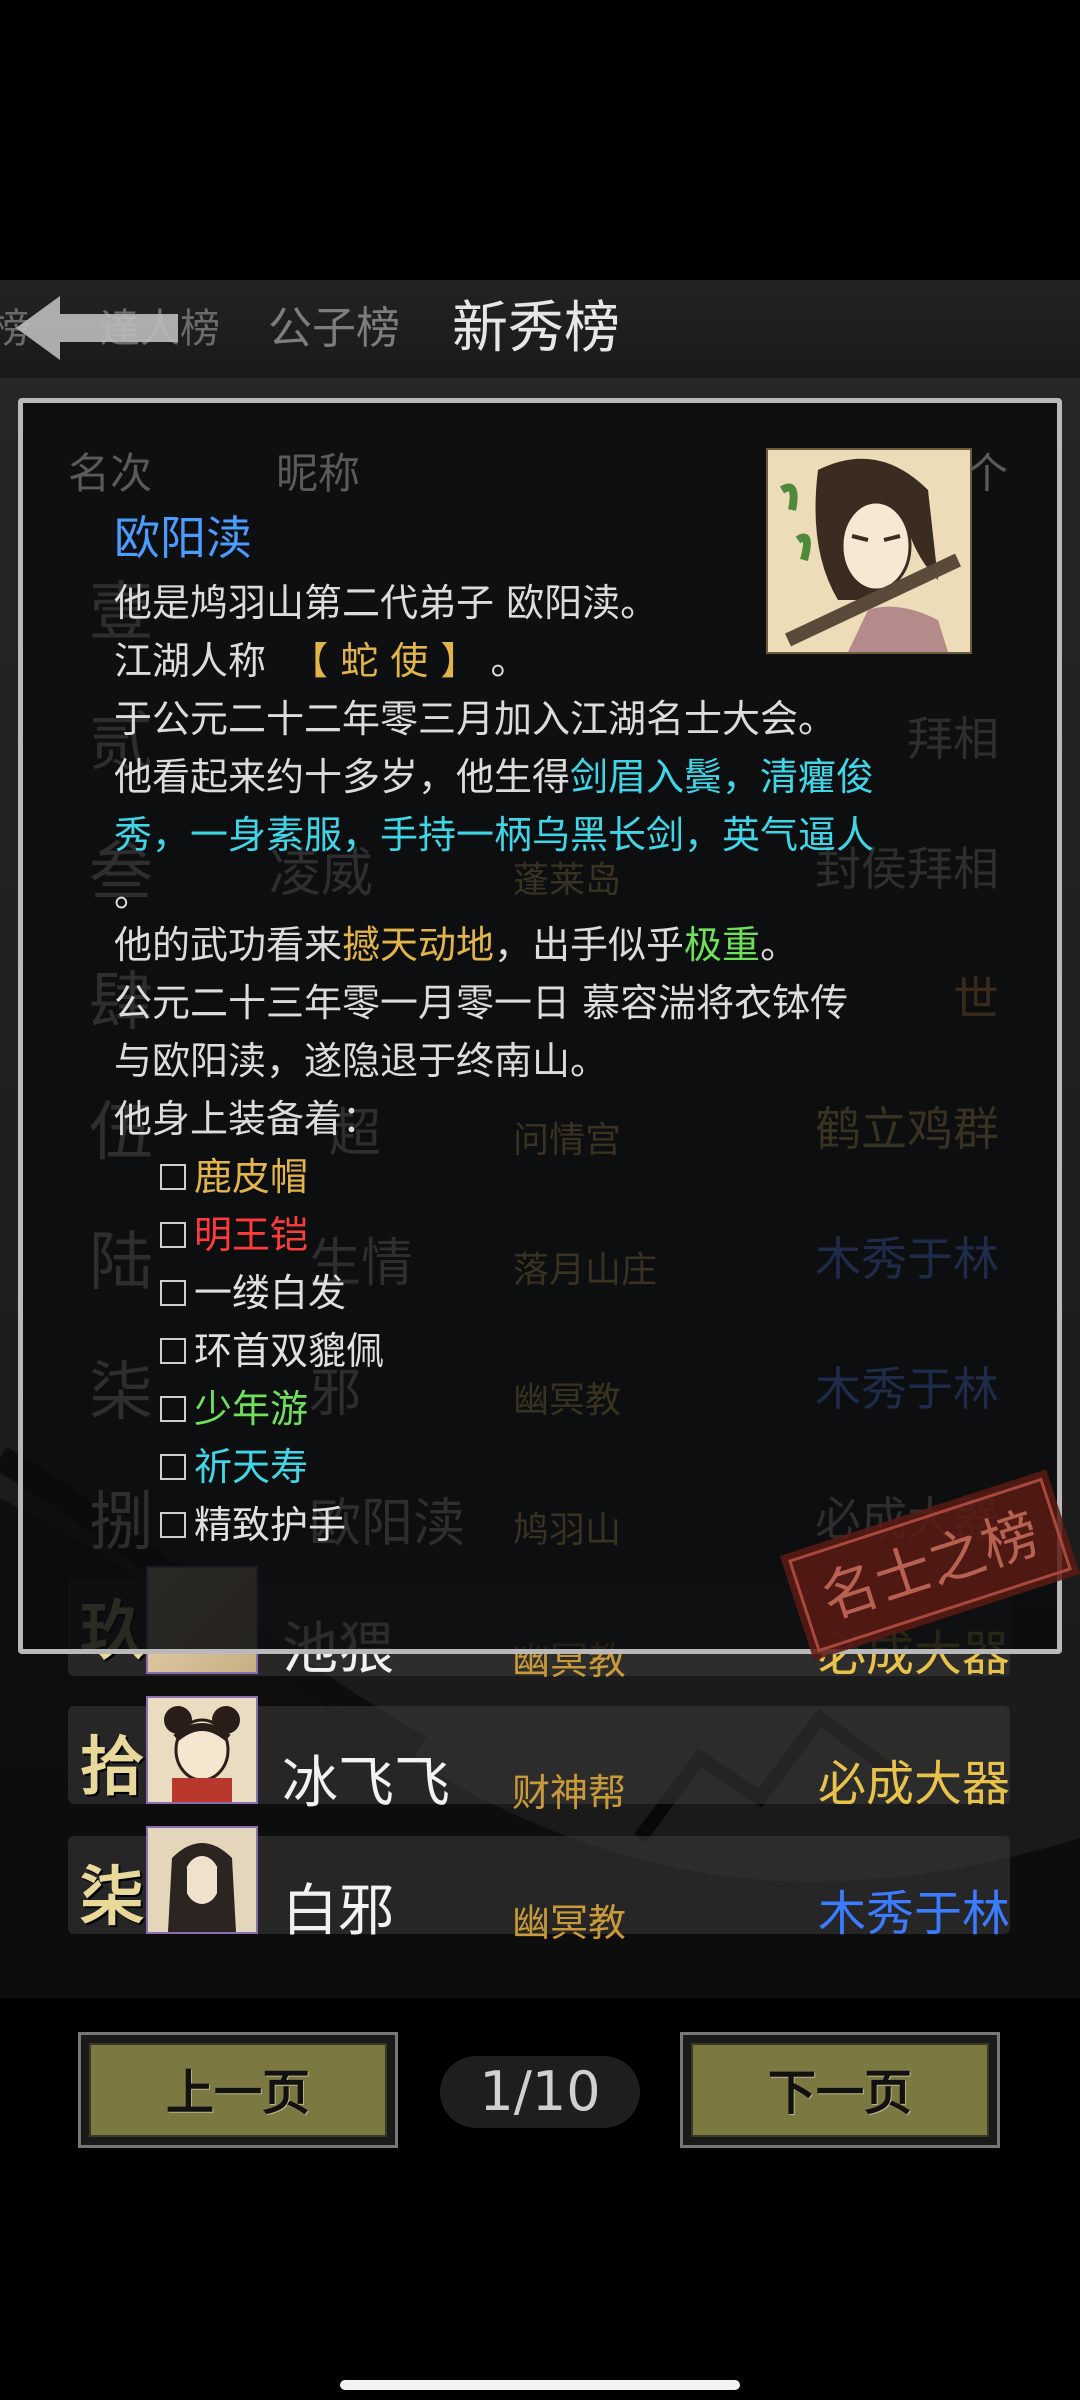 This screenshot has width=1080, height=2400. Describe the element at coordinates (384, 661) in the screenshot. I see `nickname: 【 蛇 使 】` at that location.